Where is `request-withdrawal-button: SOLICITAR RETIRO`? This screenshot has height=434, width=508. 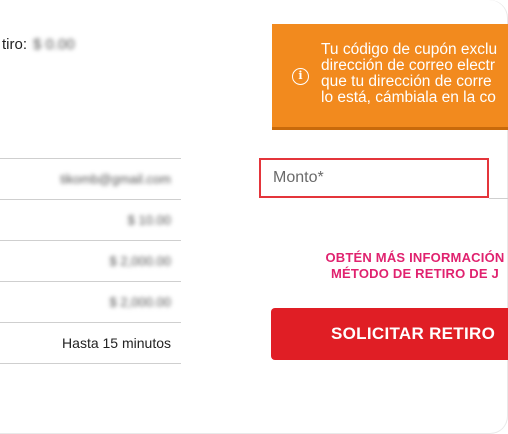 request-withdrawal-button: SOLICITAR RETIRO is located at coordinates (389, 334).